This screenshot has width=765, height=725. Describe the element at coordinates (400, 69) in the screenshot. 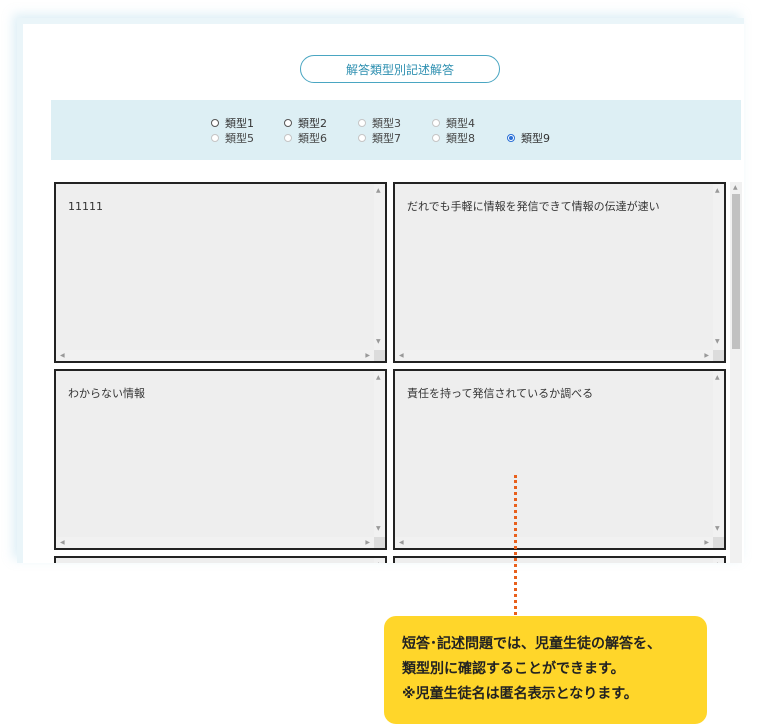

I see `page-title: 解答類型別記述解答` at that location.